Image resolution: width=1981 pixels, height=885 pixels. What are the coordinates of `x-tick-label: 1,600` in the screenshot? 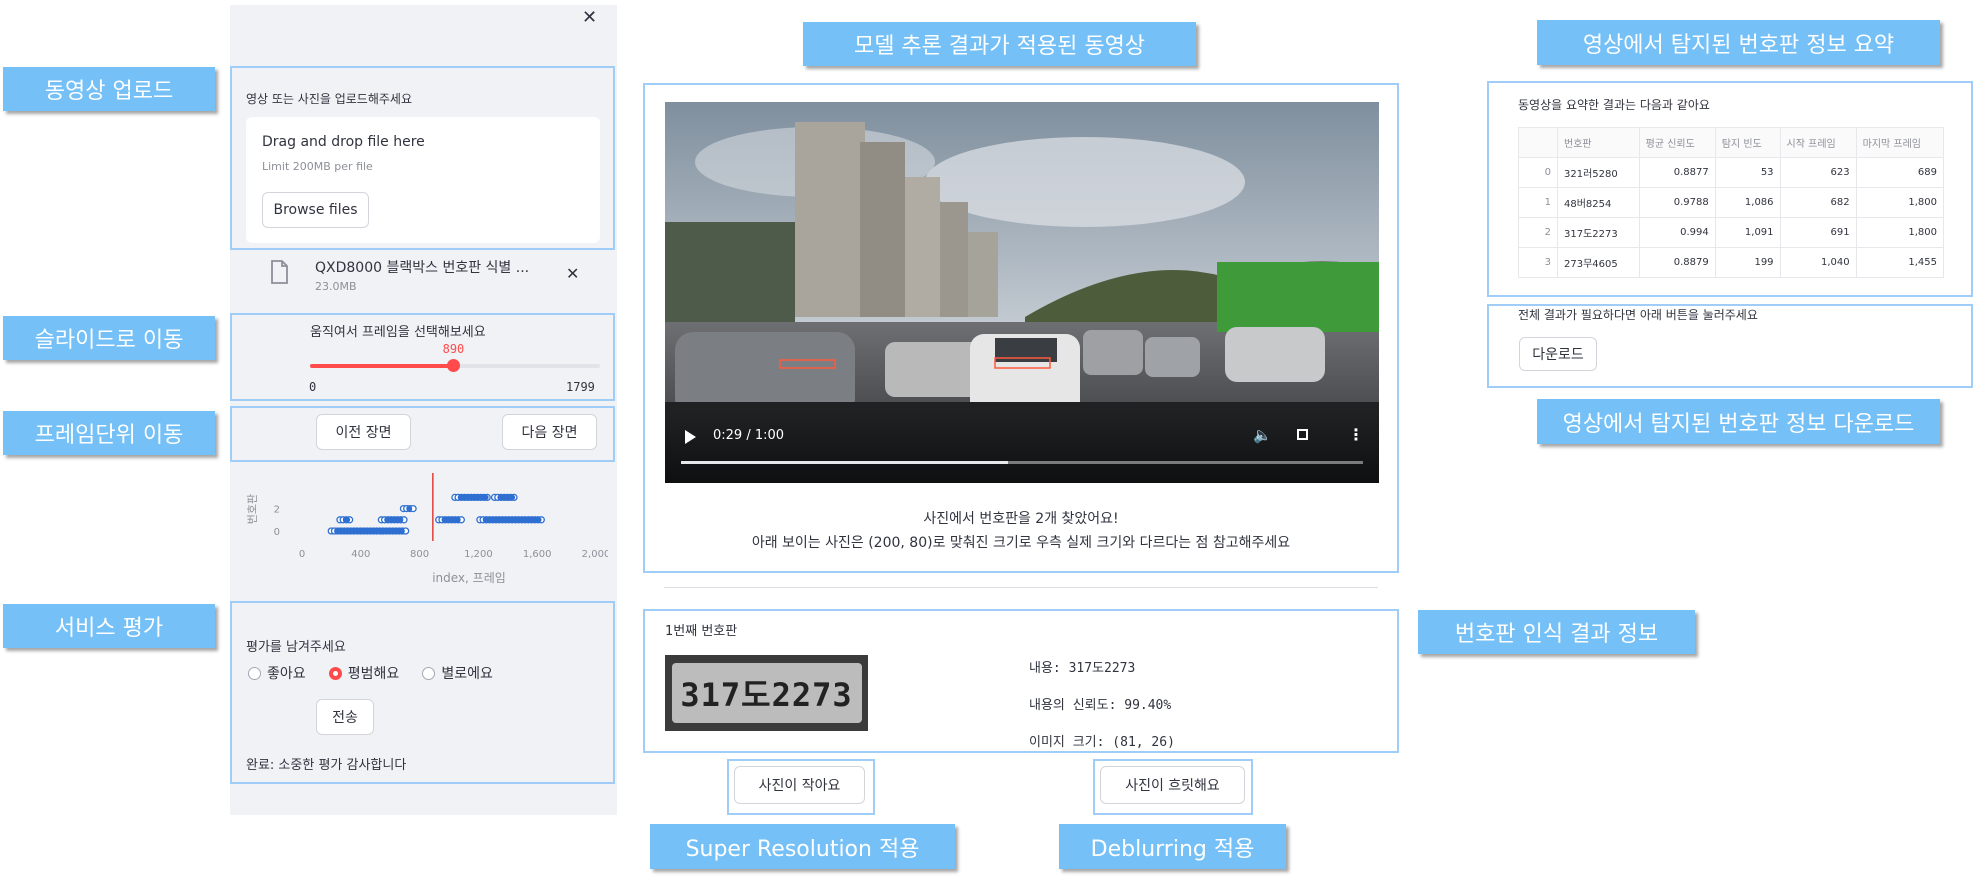 It's located at (537, 554).